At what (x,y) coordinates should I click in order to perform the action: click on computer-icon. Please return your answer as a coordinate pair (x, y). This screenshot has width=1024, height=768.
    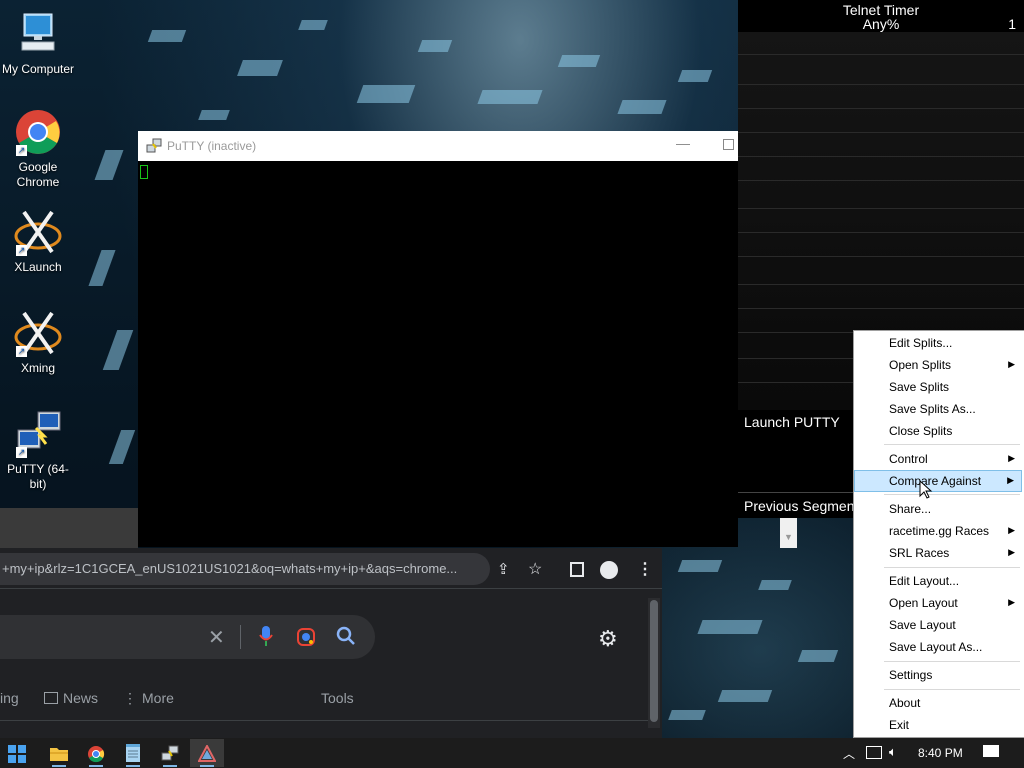
    Looking at the image, I should click on (38, 34).